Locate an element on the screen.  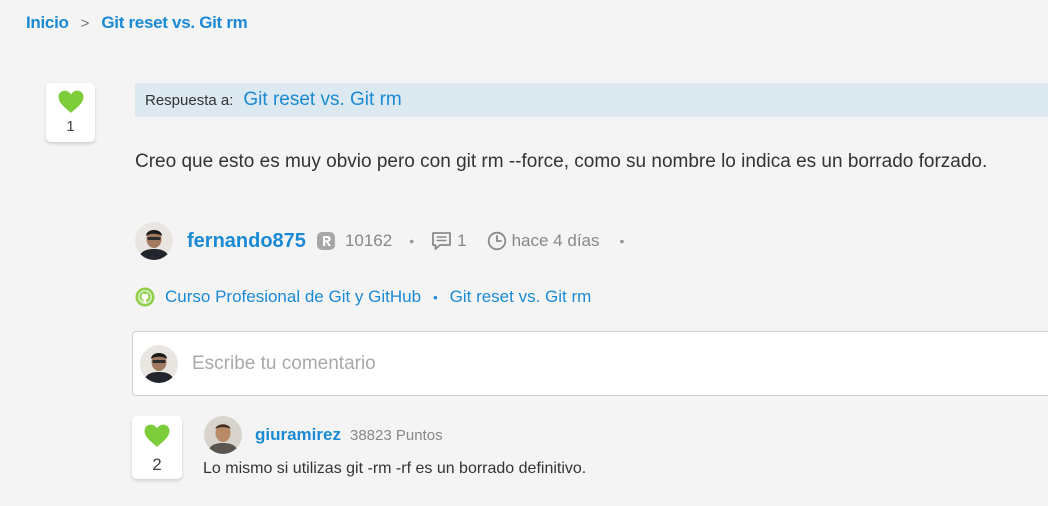
comment-input is located at coordinates (542, 363).